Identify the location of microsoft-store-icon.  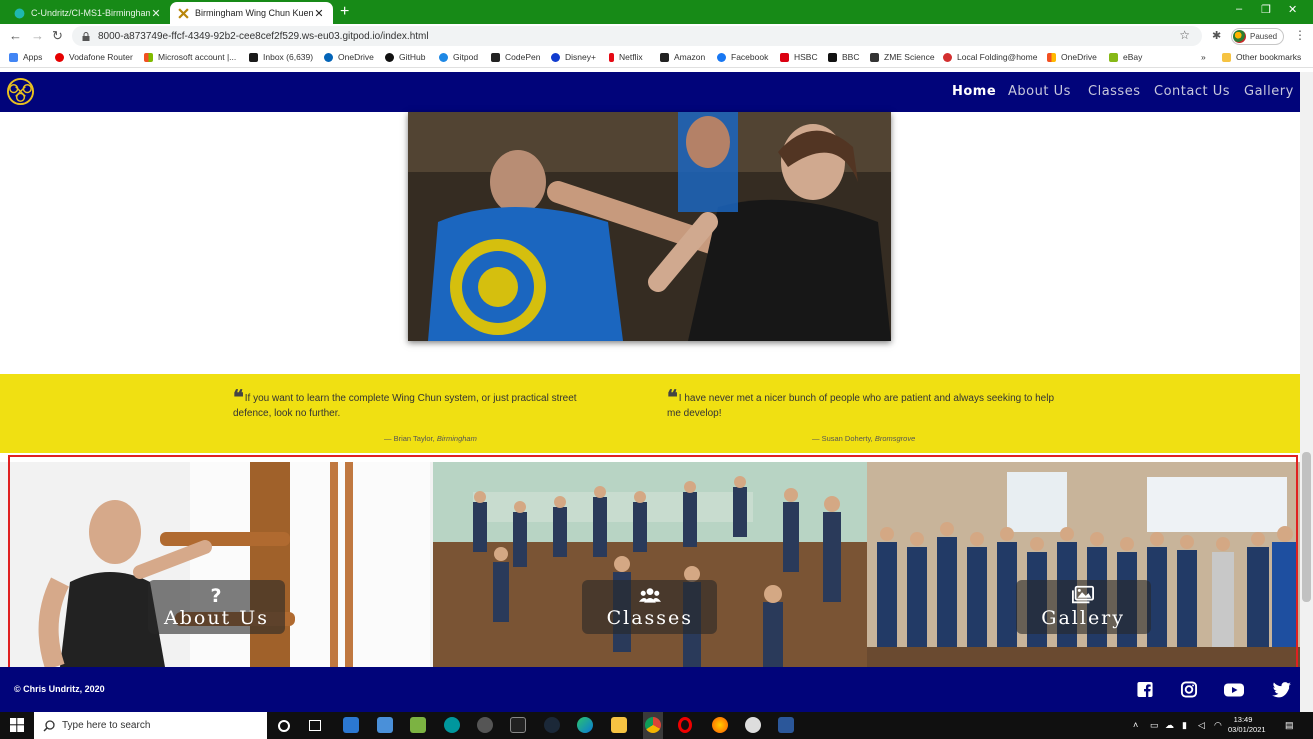
(351, 725).